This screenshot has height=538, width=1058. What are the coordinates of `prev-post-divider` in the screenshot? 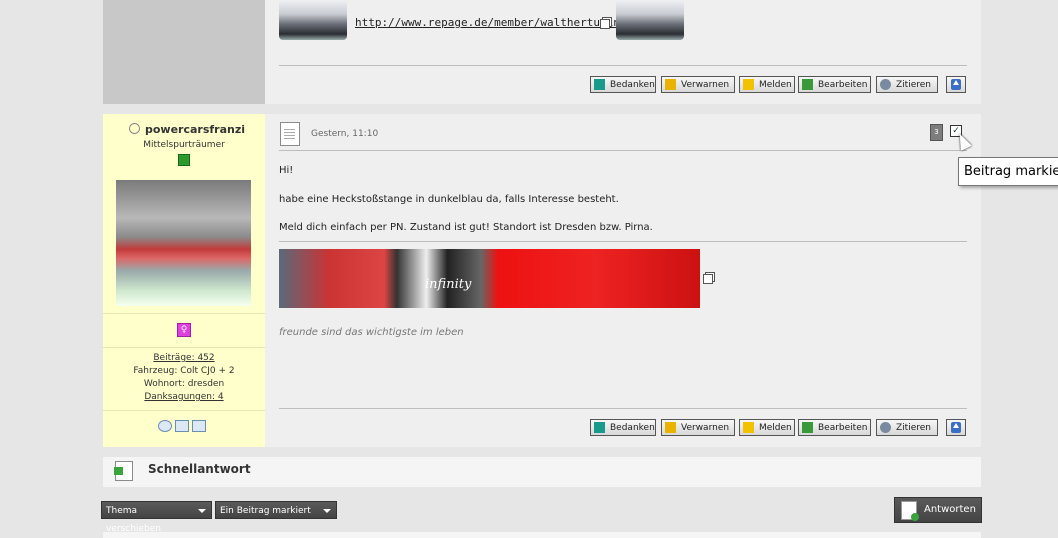 It's located at (623, 65).